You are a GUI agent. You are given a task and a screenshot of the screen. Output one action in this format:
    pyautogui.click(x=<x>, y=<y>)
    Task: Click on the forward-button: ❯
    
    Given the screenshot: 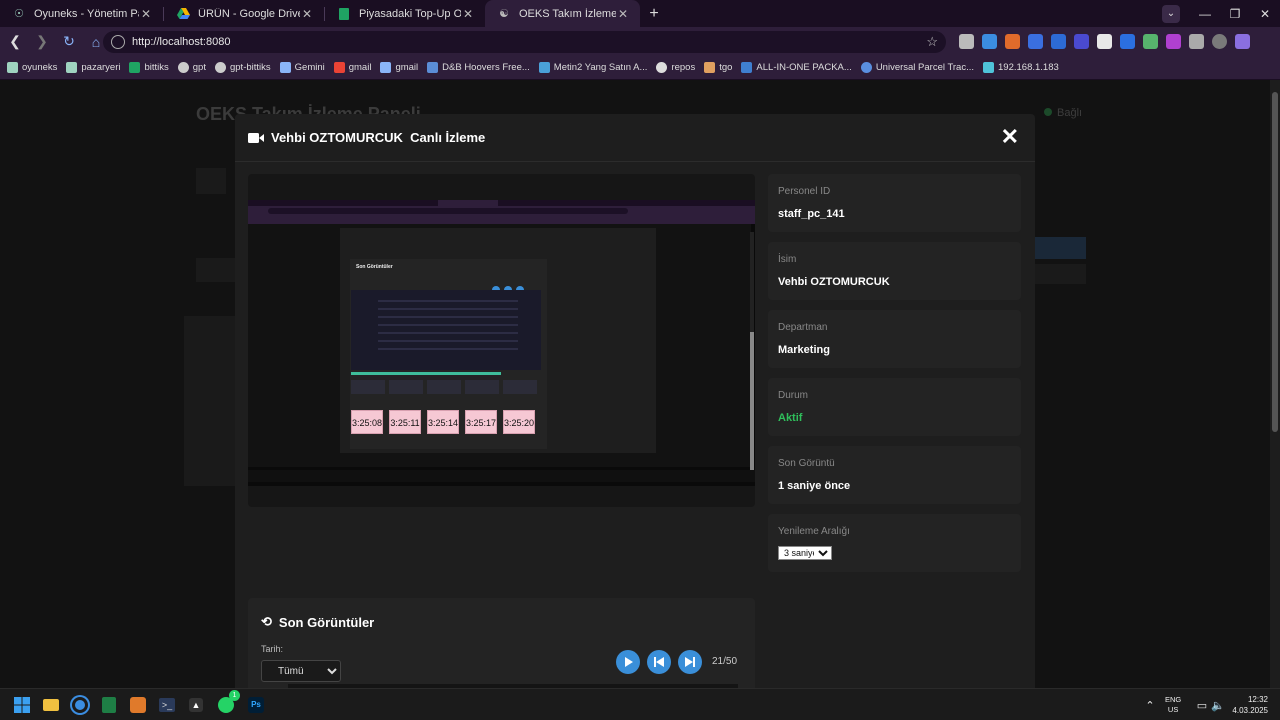 What is the action you would take?
    pyautogui.click(x=42, y=42)
    